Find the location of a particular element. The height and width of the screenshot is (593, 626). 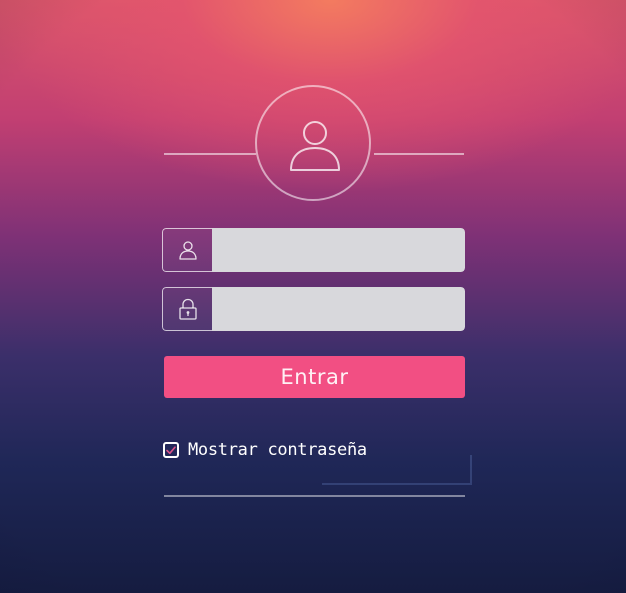

username-icon-box is located at coordinates (187, 250).